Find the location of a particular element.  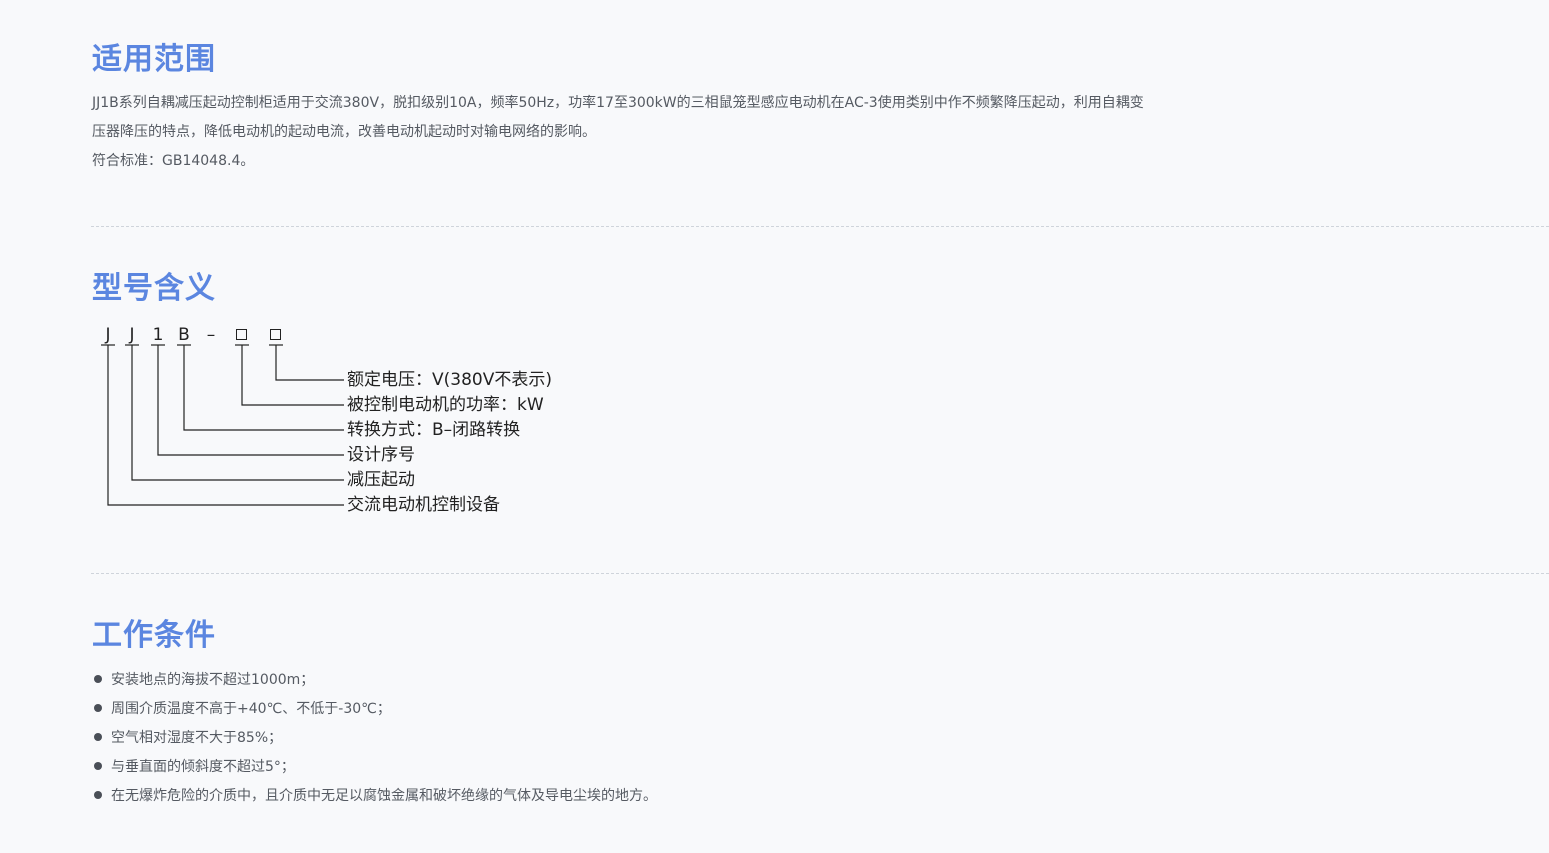

leader-switch-mode is located at coordinates (263, 388).